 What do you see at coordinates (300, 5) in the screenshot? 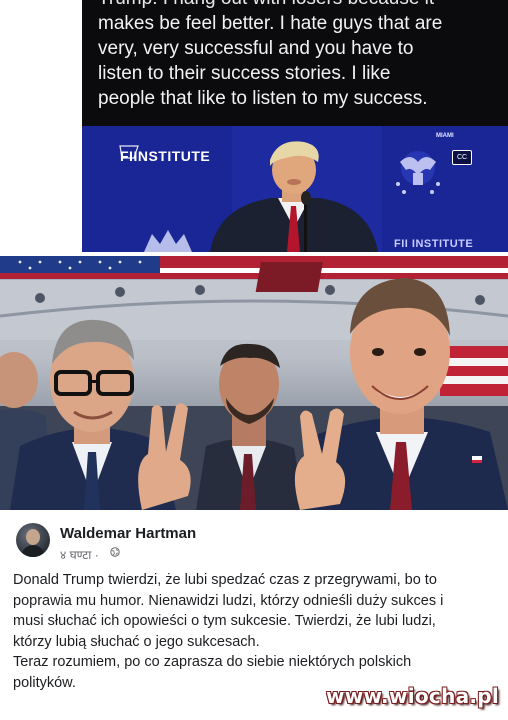
I see `tweet-line: Trump: I hang out with losers because it` at bounding box center [300, 5].